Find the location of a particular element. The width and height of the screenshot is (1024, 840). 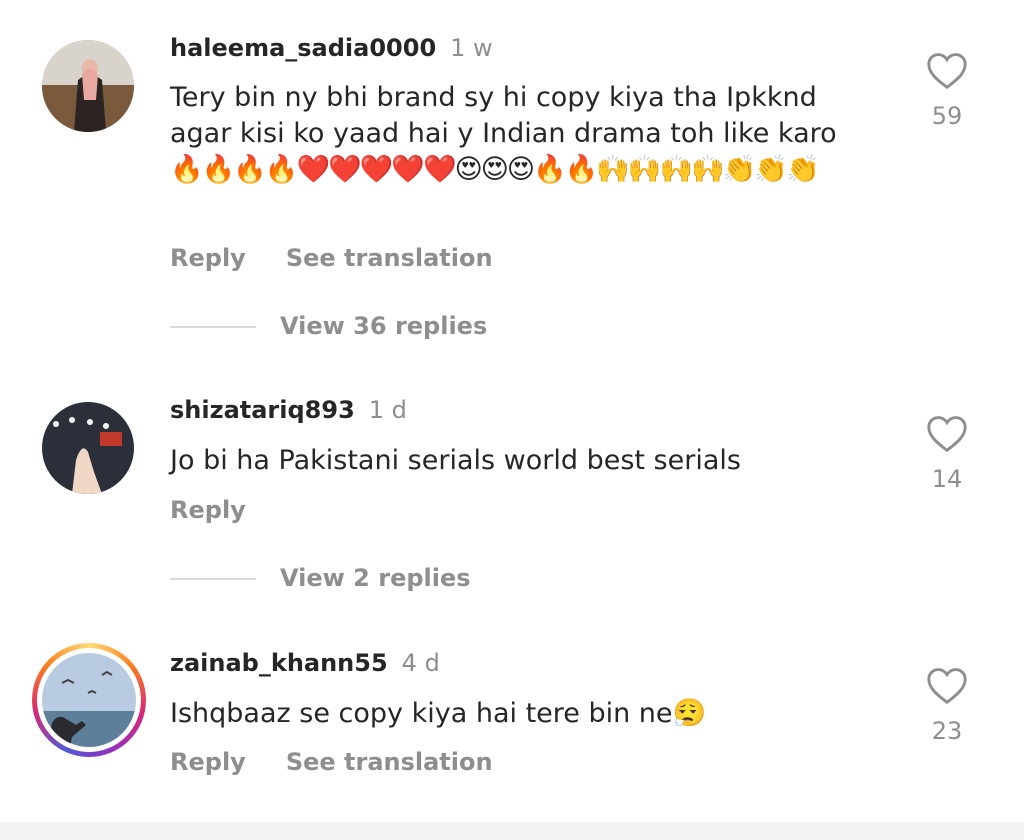

comment-emojis: 🔥🔥🔥🔥❤️❤️❤️❤️❤️😍😍😍🔥🔥🙌🙌🙌🙌👏👏👏 is located at coordinates (495, 169).